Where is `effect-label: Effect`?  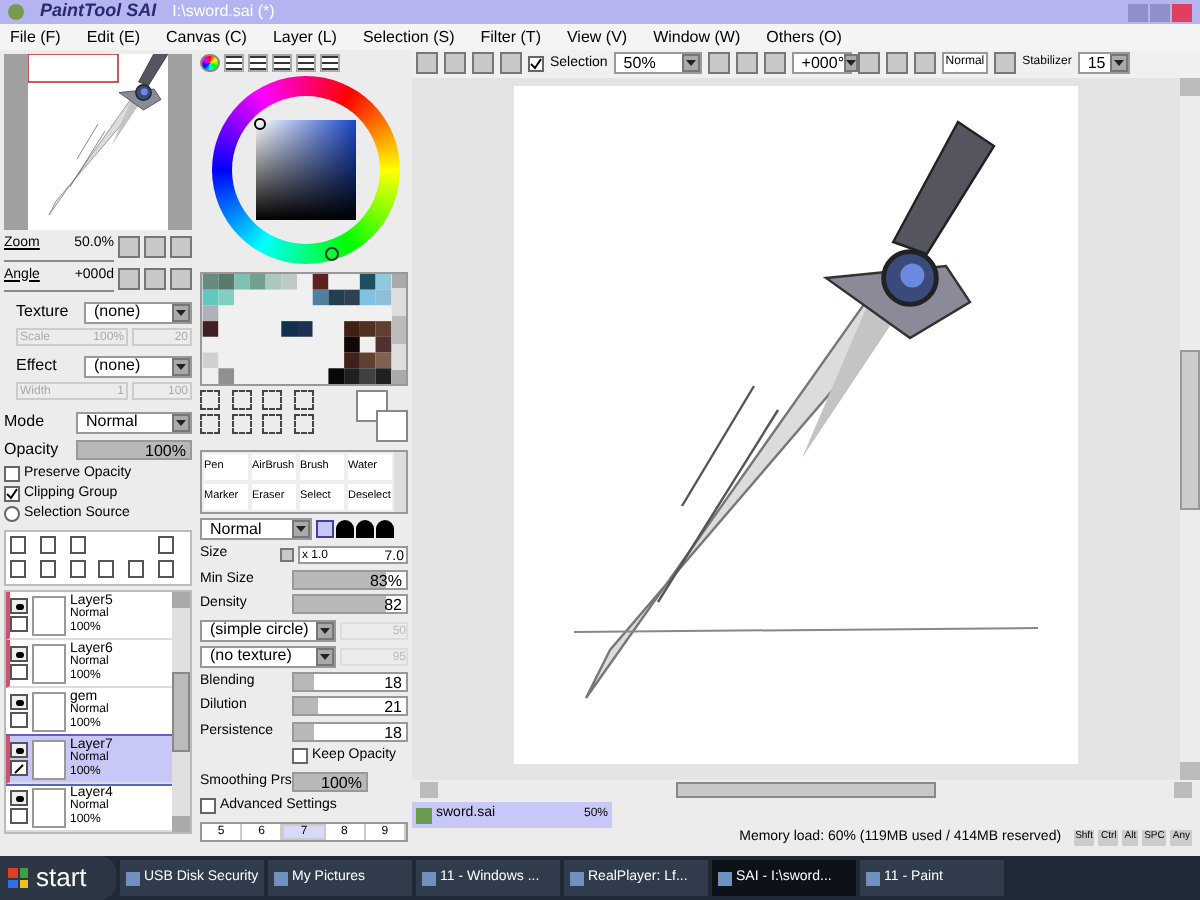 effect-label: Effect is located at coordinates (37, 366).